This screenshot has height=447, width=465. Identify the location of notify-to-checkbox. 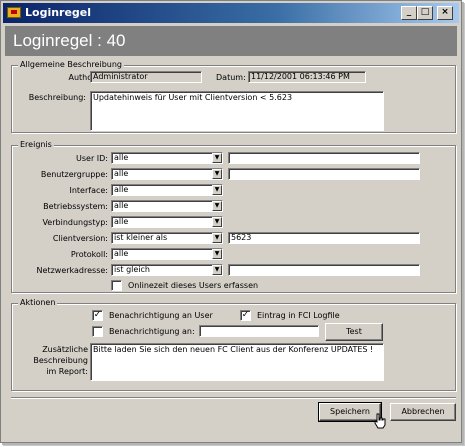
(97, 331).